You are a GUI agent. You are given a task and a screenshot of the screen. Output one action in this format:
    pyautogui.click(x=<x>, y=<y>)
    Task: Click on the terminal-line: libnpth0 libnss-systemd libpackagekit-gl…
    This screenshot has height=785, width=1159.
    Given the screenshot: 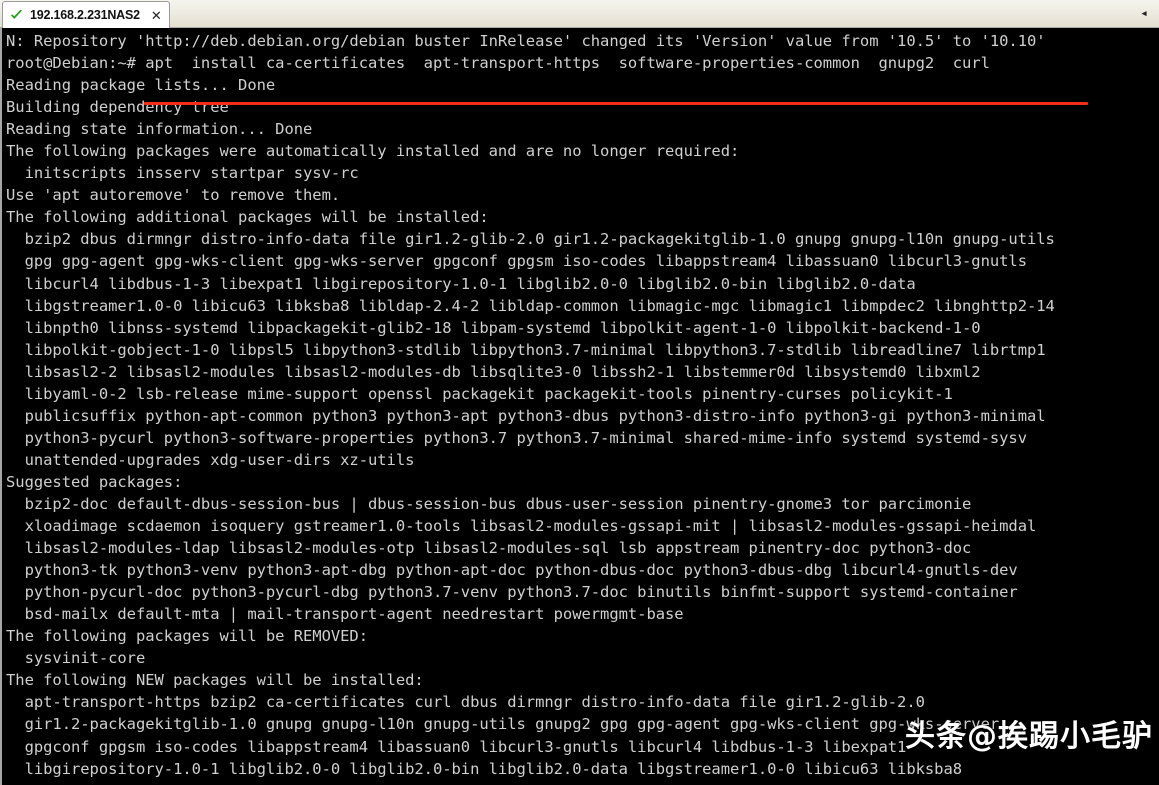 What is the action you would take?
    pyautogui.click(x=493, y=327)
    